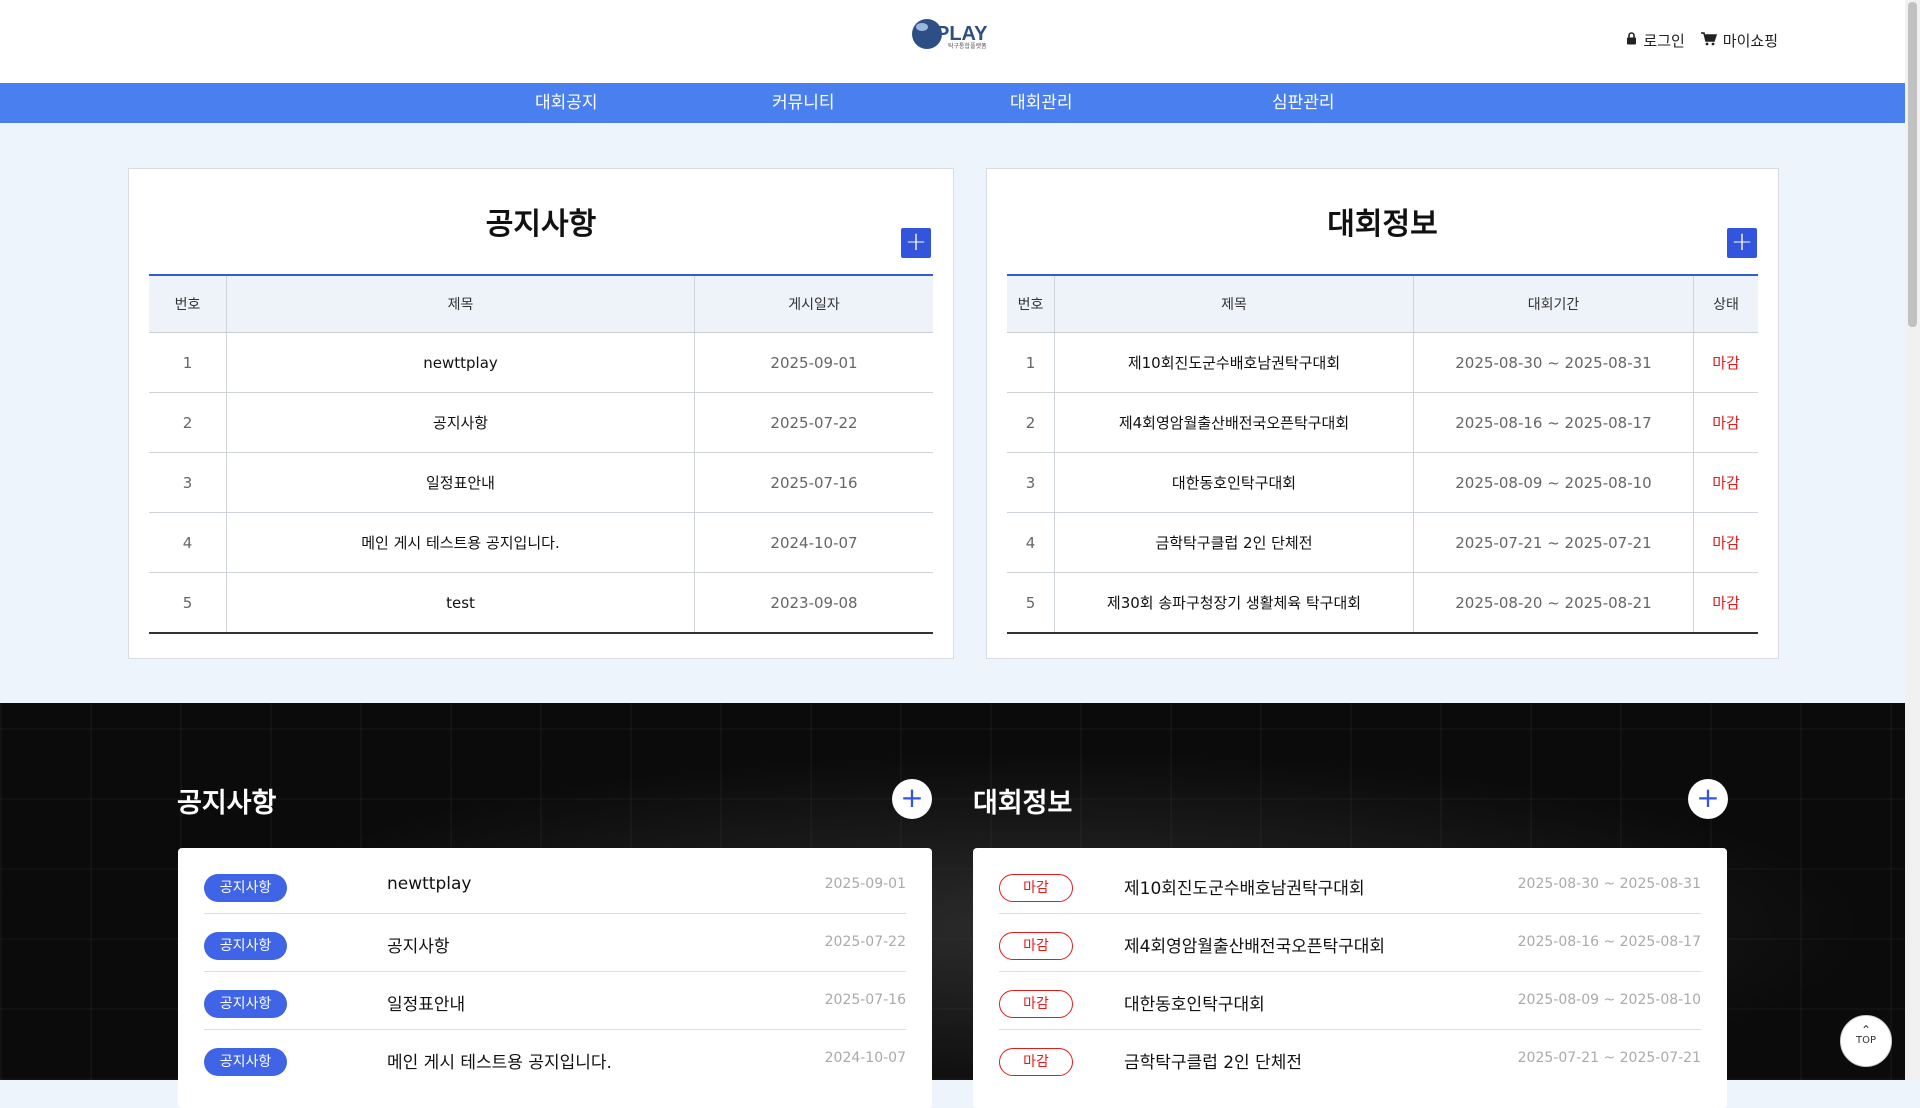 Image resolution: width=1920 pixels, height=1108 pixels. Describe the element at coordinates (1350, 1001) in the screenshot. I see `list-item: 마감 대한동호인탁구대회 2025-08-09 ~ 2025-08-10` at that location.